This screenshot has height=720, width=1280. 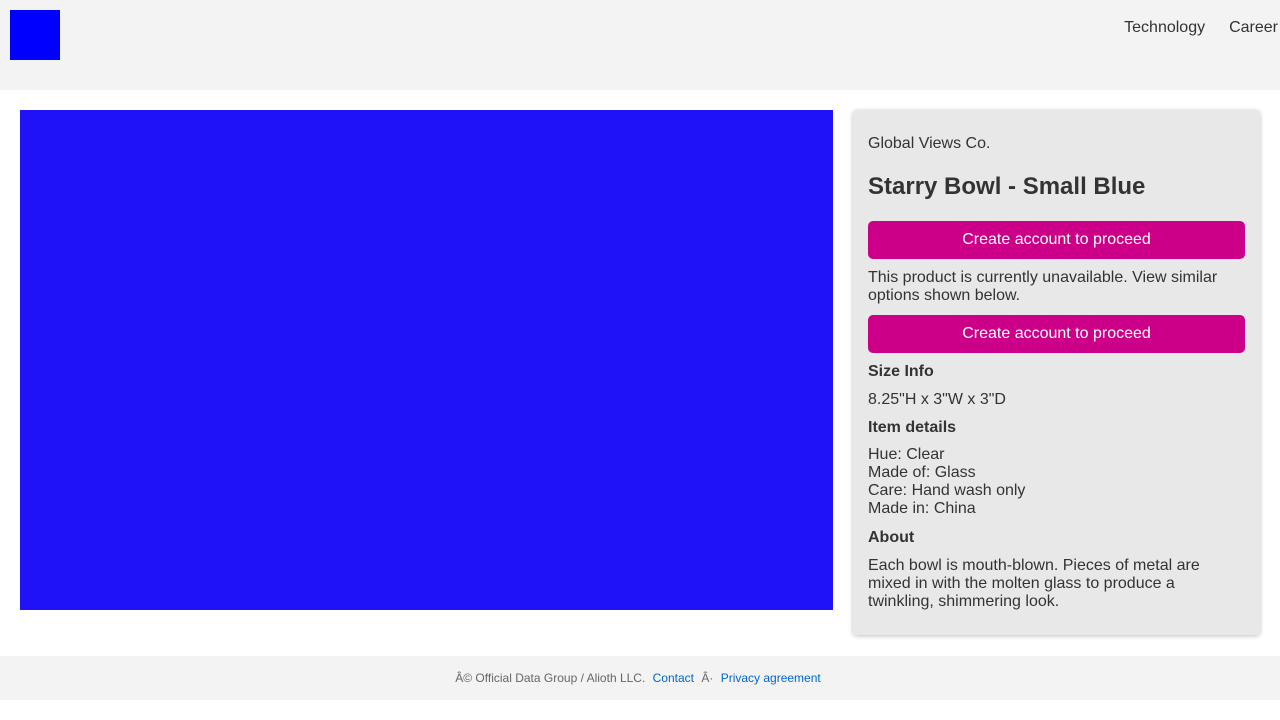 What do you see at coordinates (929, 143) in the screenshot?
I see `brand-name: Global Views Co.` at bounding box center [929, 143].